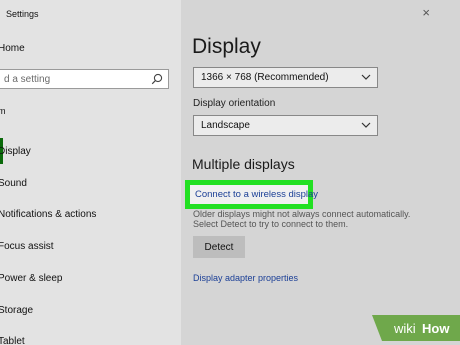 The height and width of the screenshot is (345, 460). I want to click on description-line-2: Select Detect to try to connect to them., so click(271, 224).